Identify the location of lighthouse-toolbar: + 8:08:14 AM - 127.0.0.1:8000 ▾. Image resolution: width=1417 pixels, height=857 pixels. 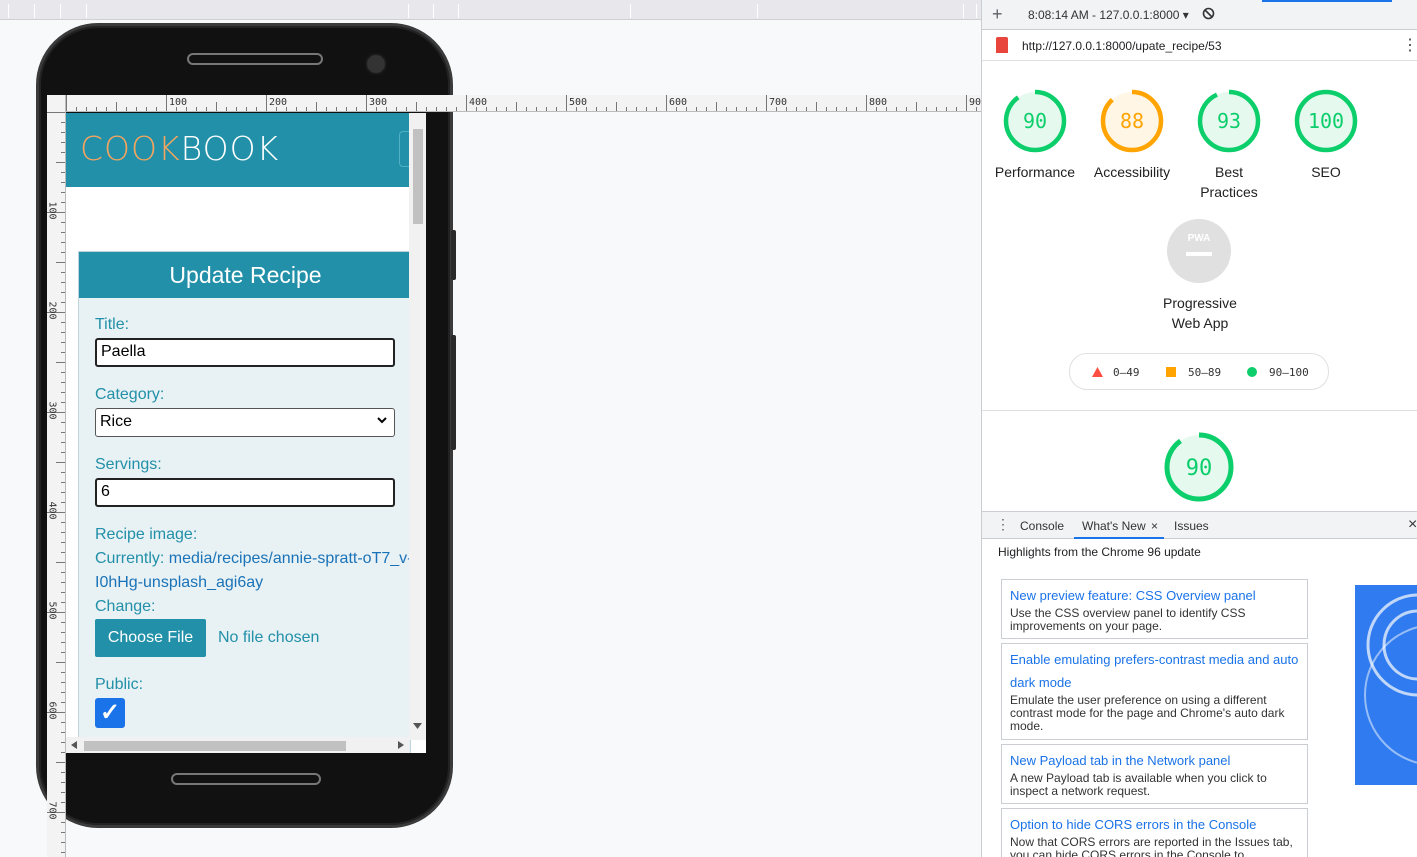
(1199, 15).